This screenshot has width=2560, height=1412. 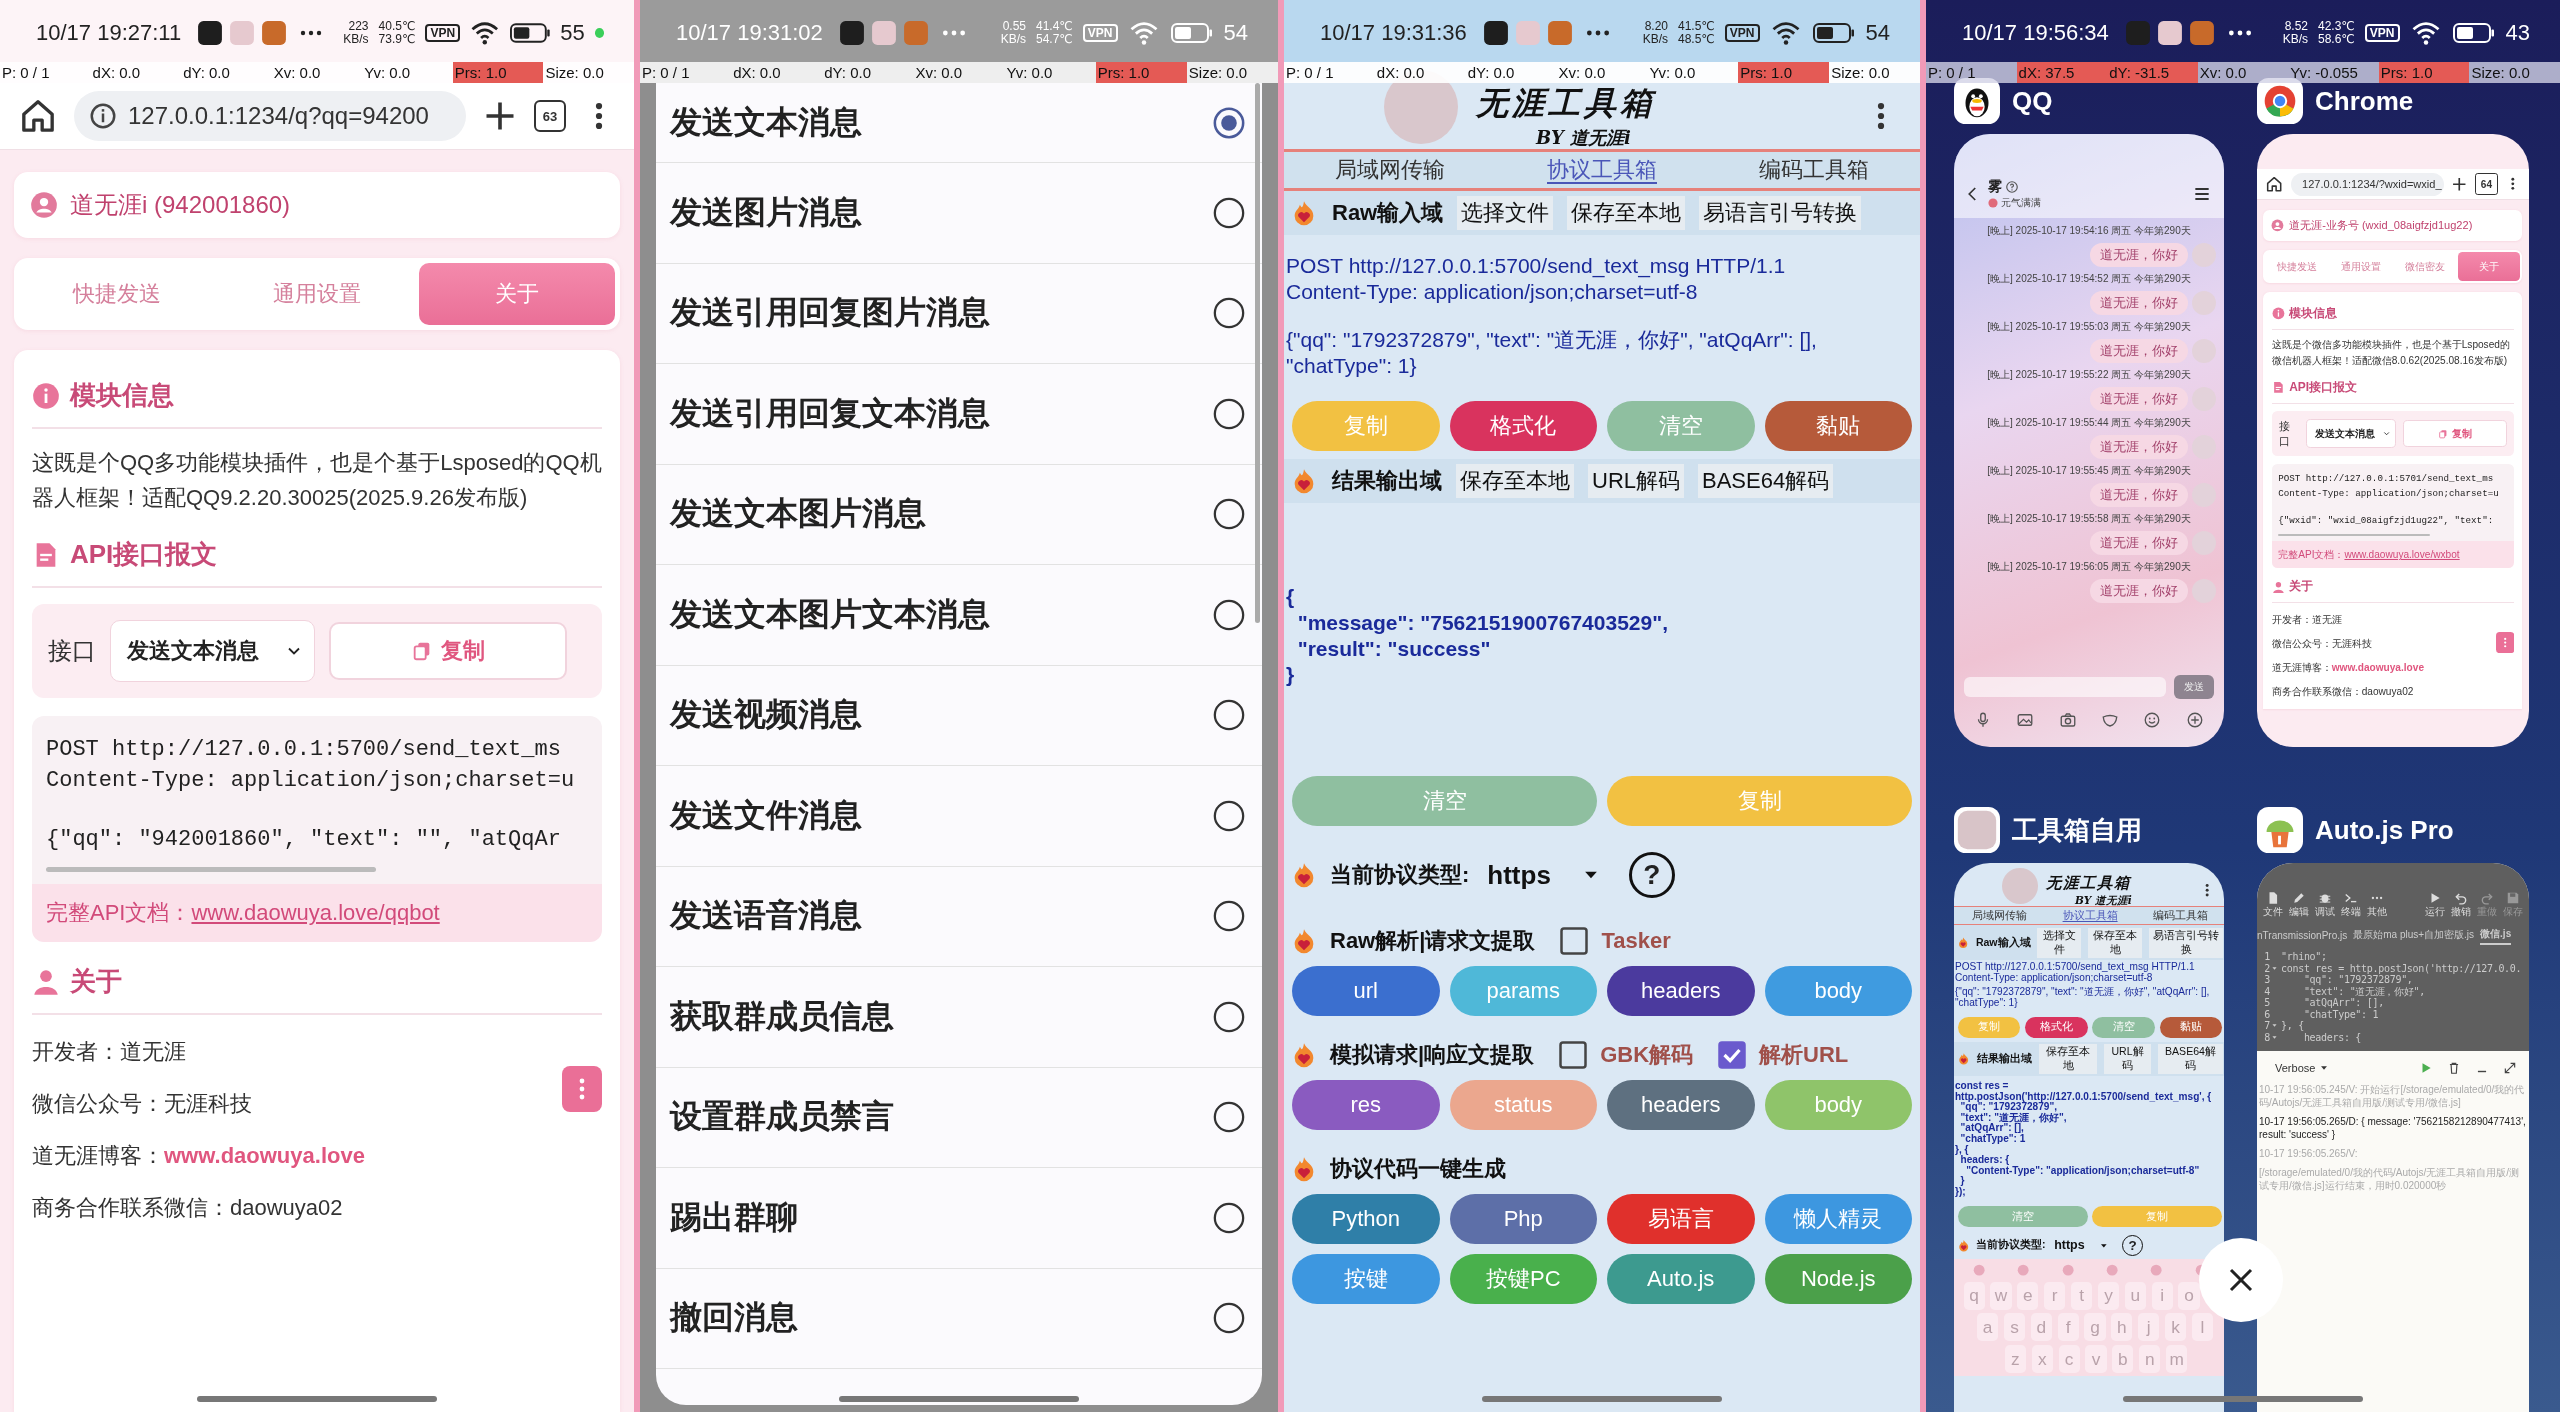 I want to click on toolbar-button: 其他, so click(x=2377, y=905).